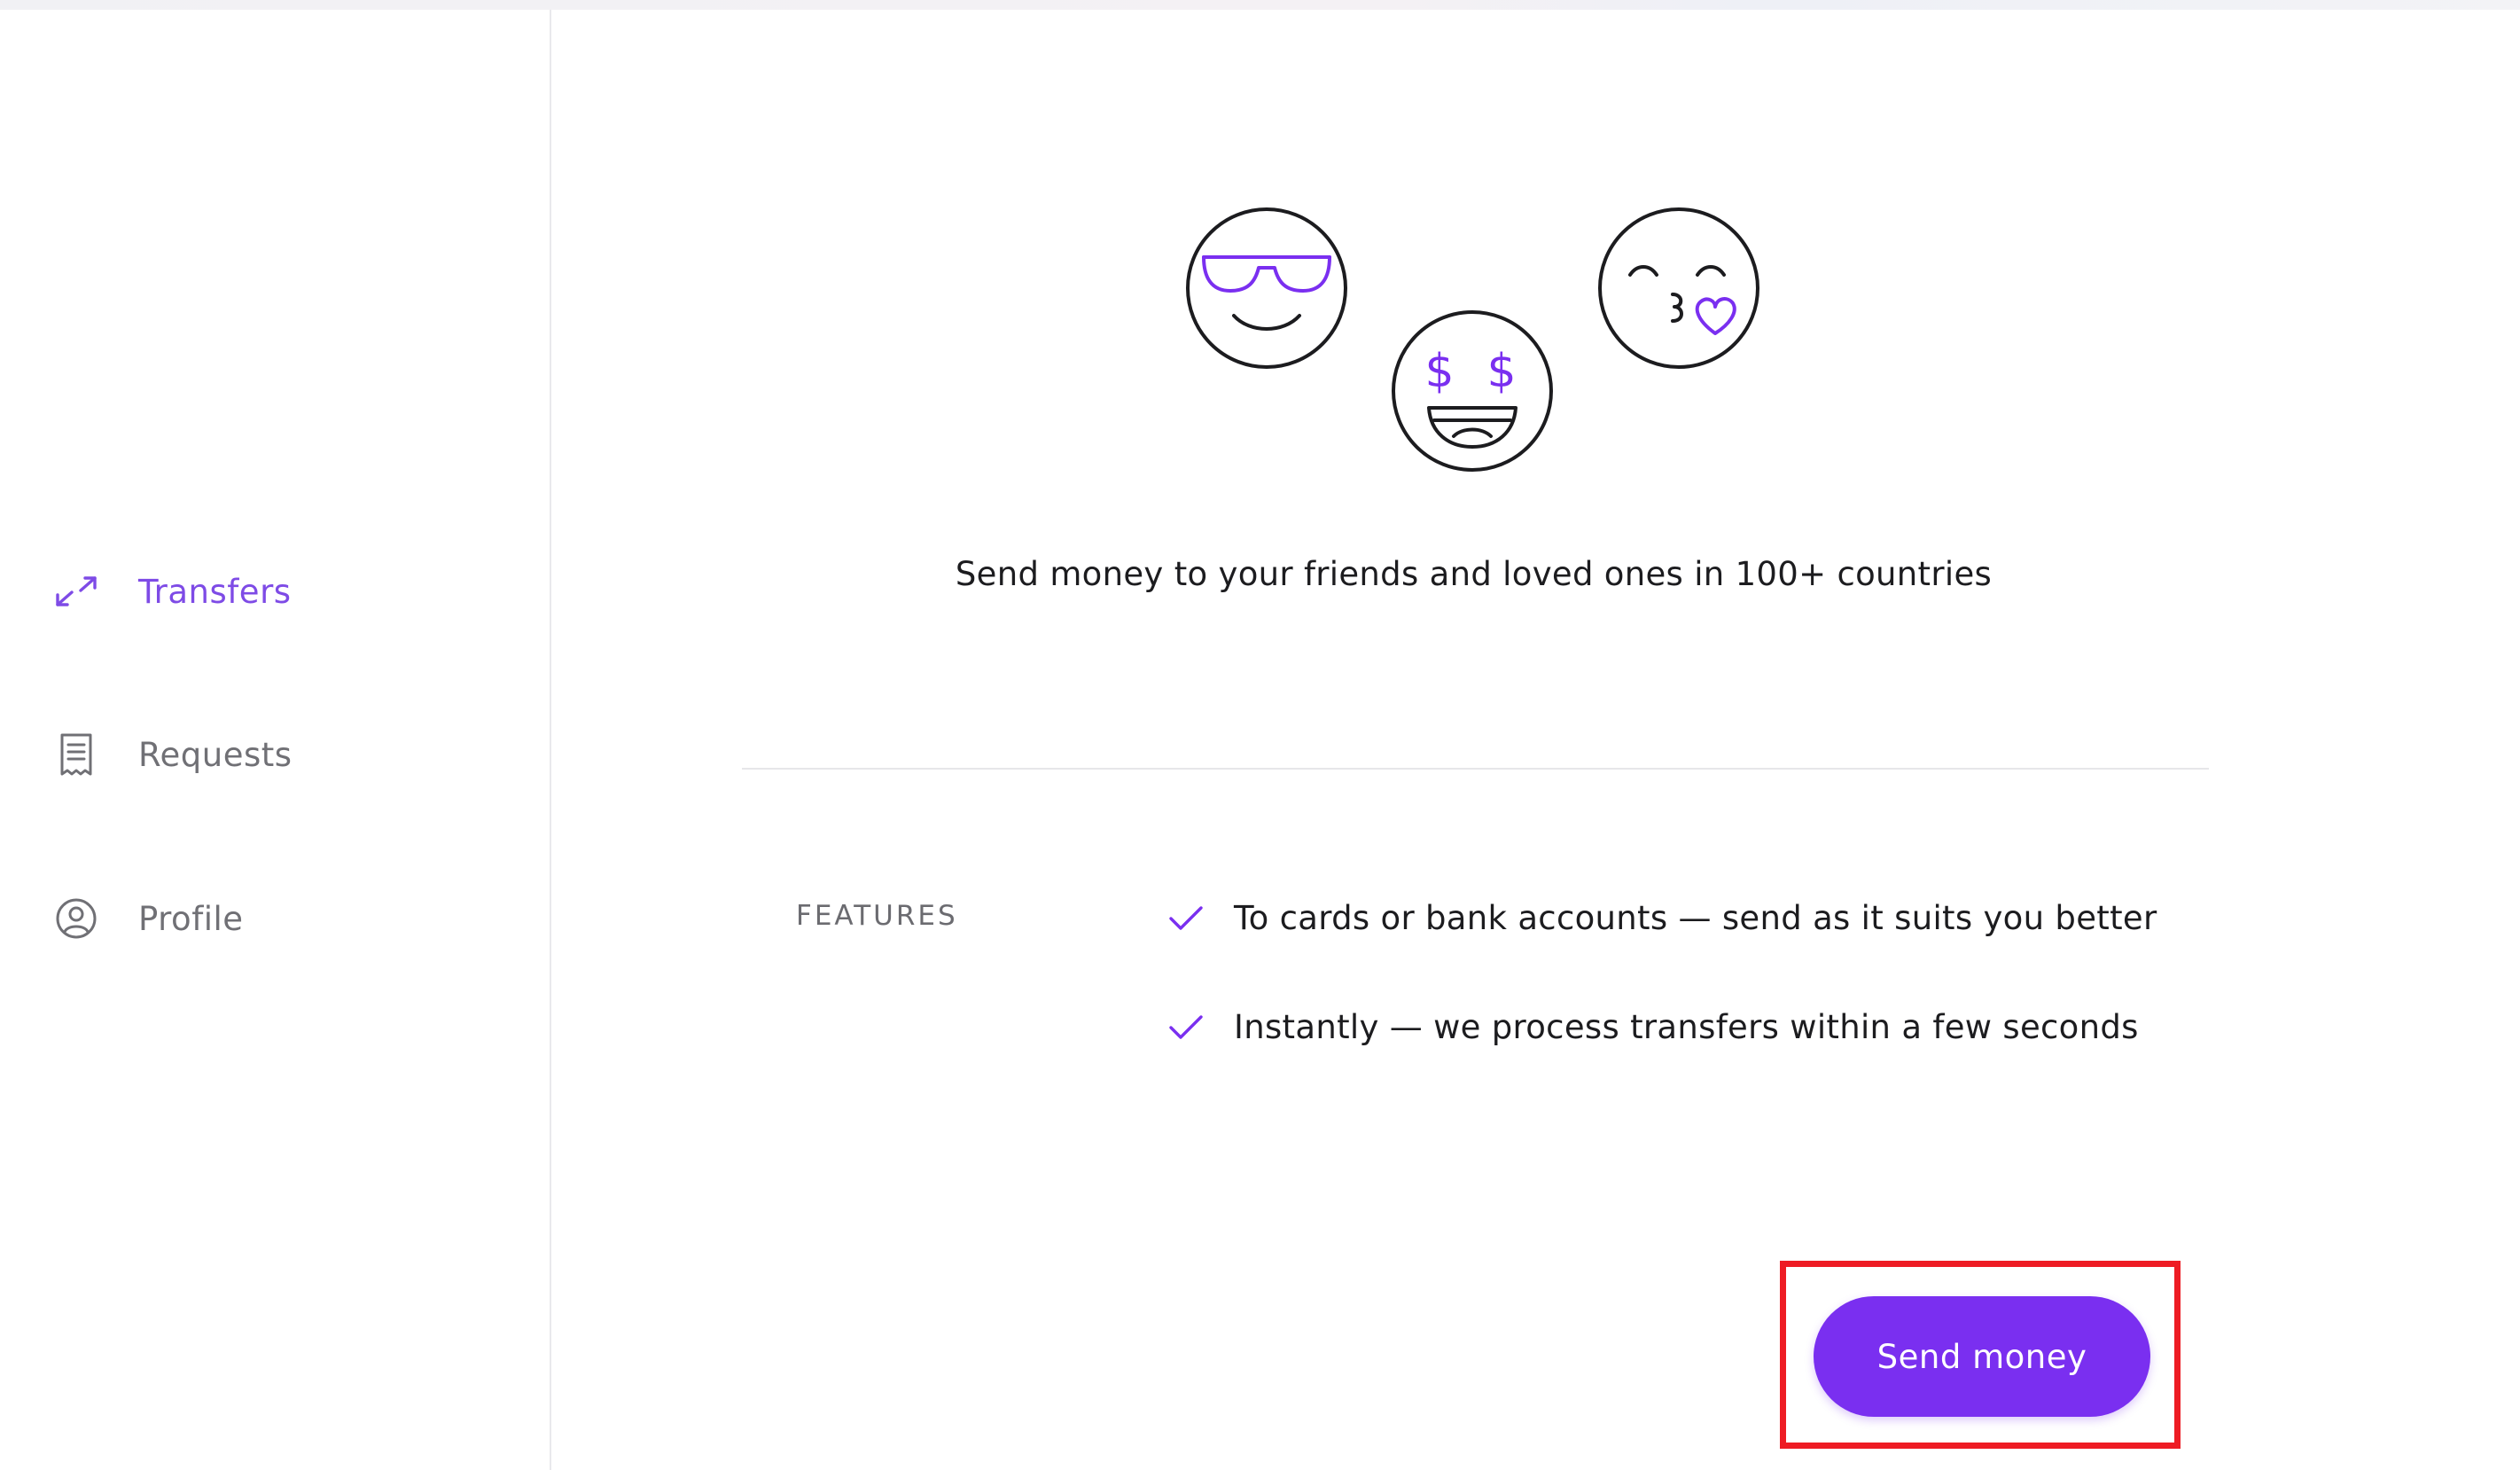 The image size is (2520, 1470). Describe the element at coordinates (76, 591) in the screenshot. I see `transfer-arrows-icon` at that location.